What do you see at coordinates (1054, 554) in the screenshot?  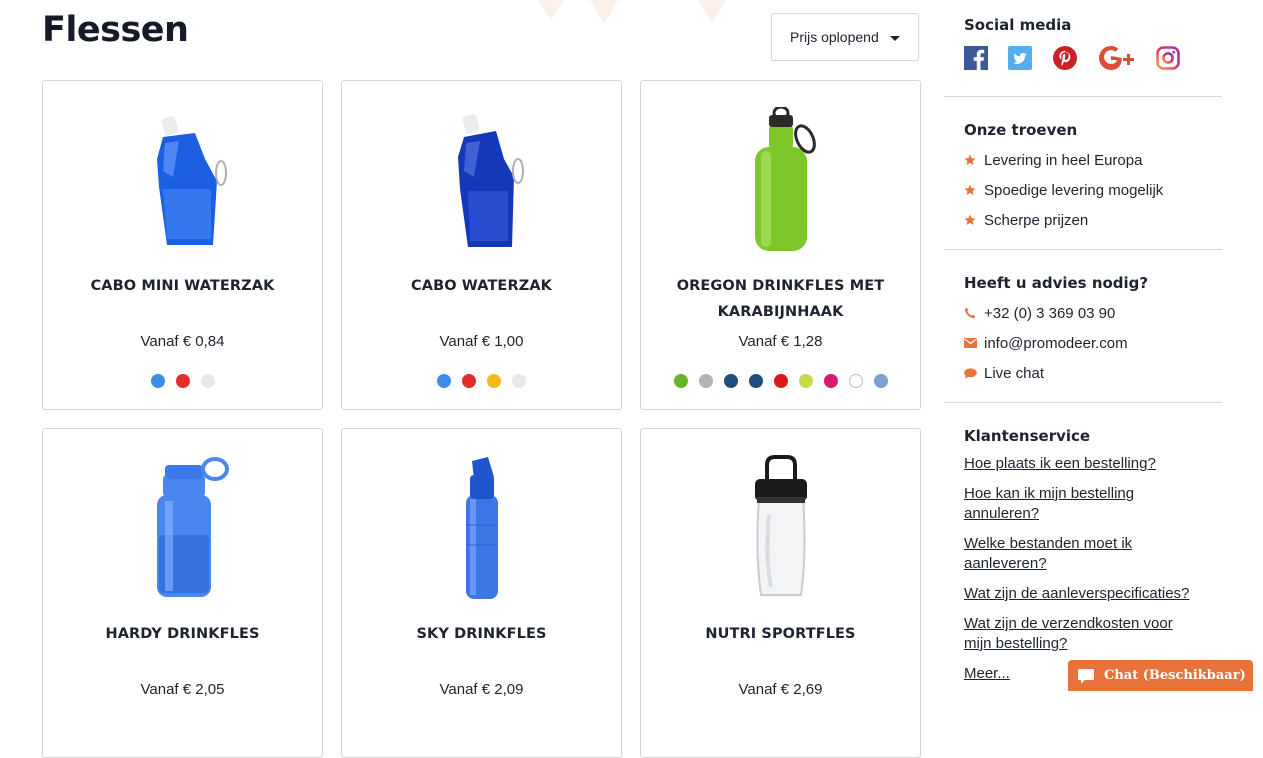 I see `faq-link: Welke bestanden moet ik aanleveren?` at bounding box center [1054, 554].